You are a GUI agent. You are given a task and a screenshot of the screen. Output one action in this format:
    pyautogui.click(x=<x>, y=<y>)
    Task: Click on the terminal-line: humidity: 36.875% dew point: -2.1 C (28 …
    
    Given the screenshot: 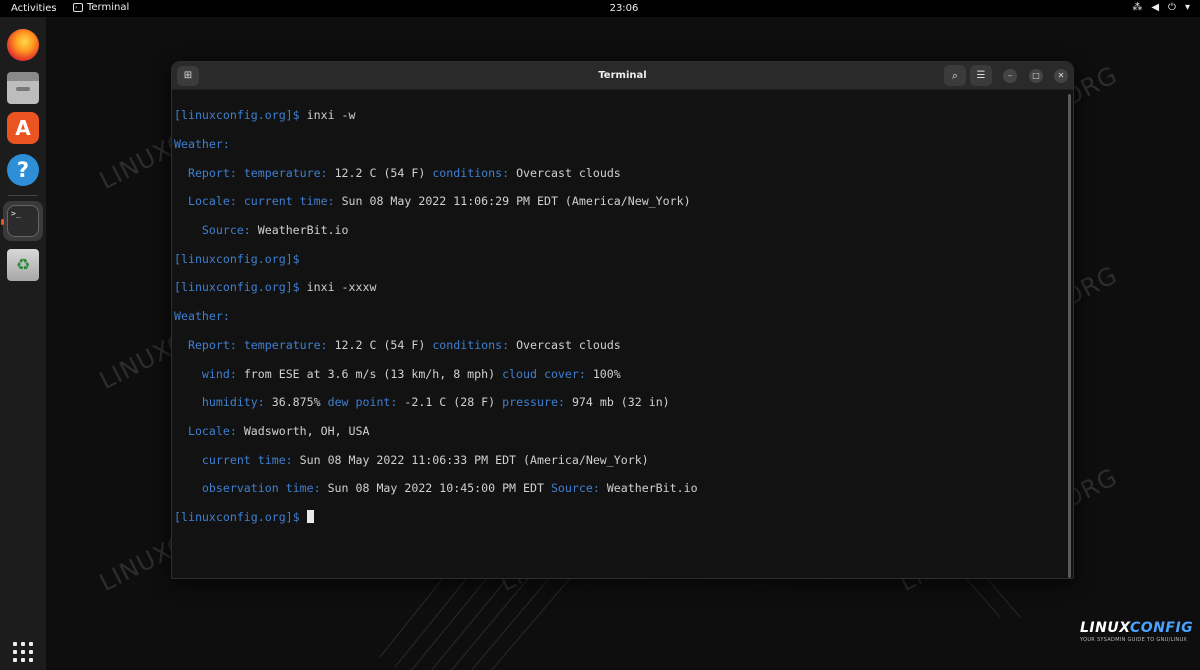 What is the action you would take?
    pyautogui.click(x=435, y=402)
    